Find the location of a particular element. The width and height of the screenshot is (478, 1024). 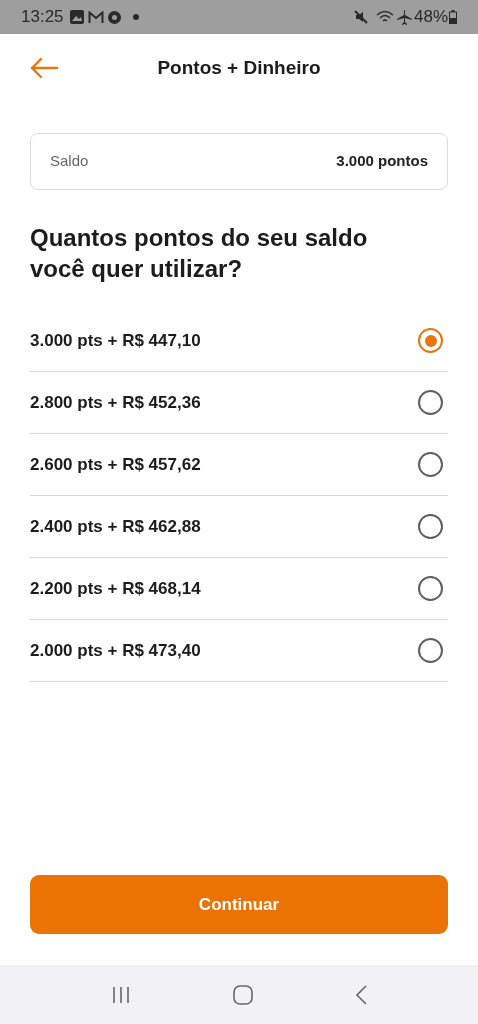

airplane-icon is located at coordinates (404, 17).